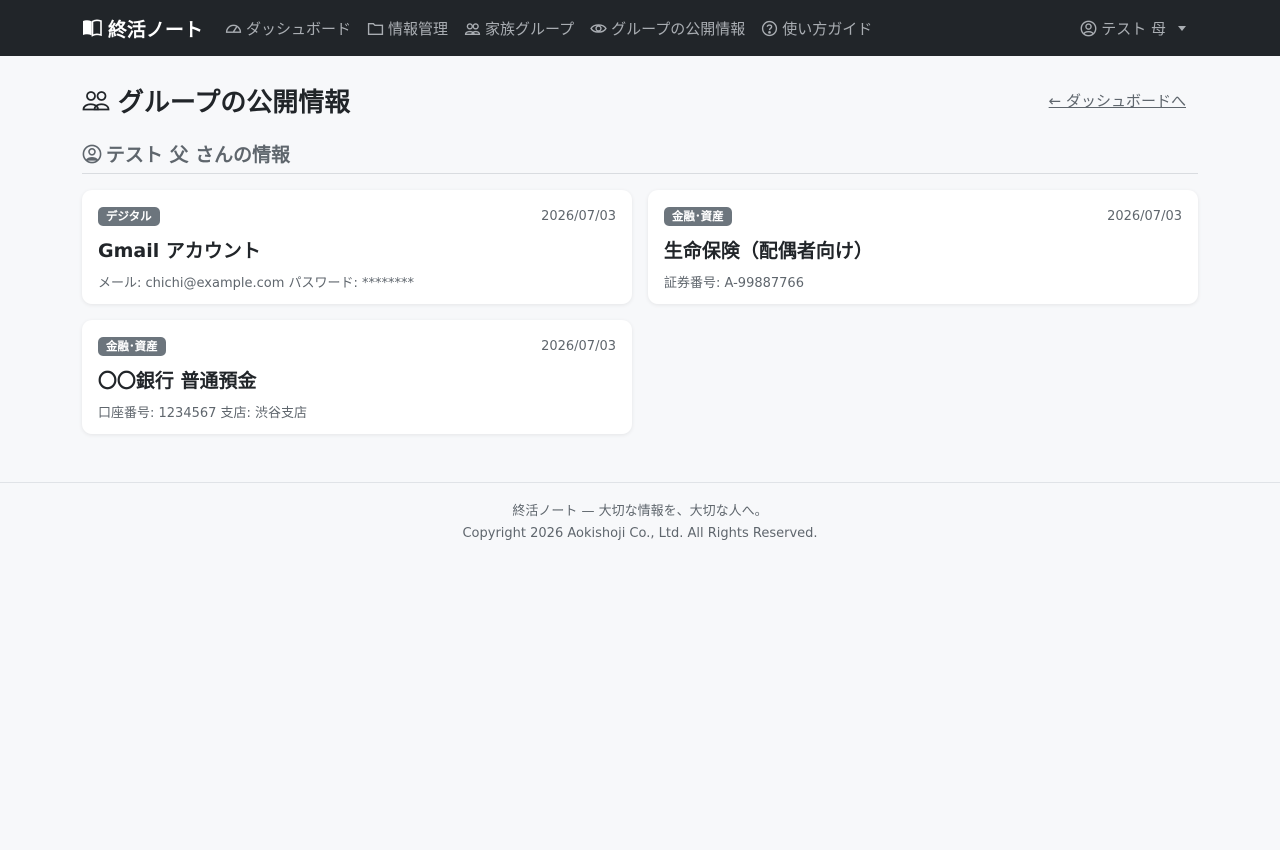 The width and height of the screenshot is (1280, 850). I want to click on eye-icon, so click(598, 28).